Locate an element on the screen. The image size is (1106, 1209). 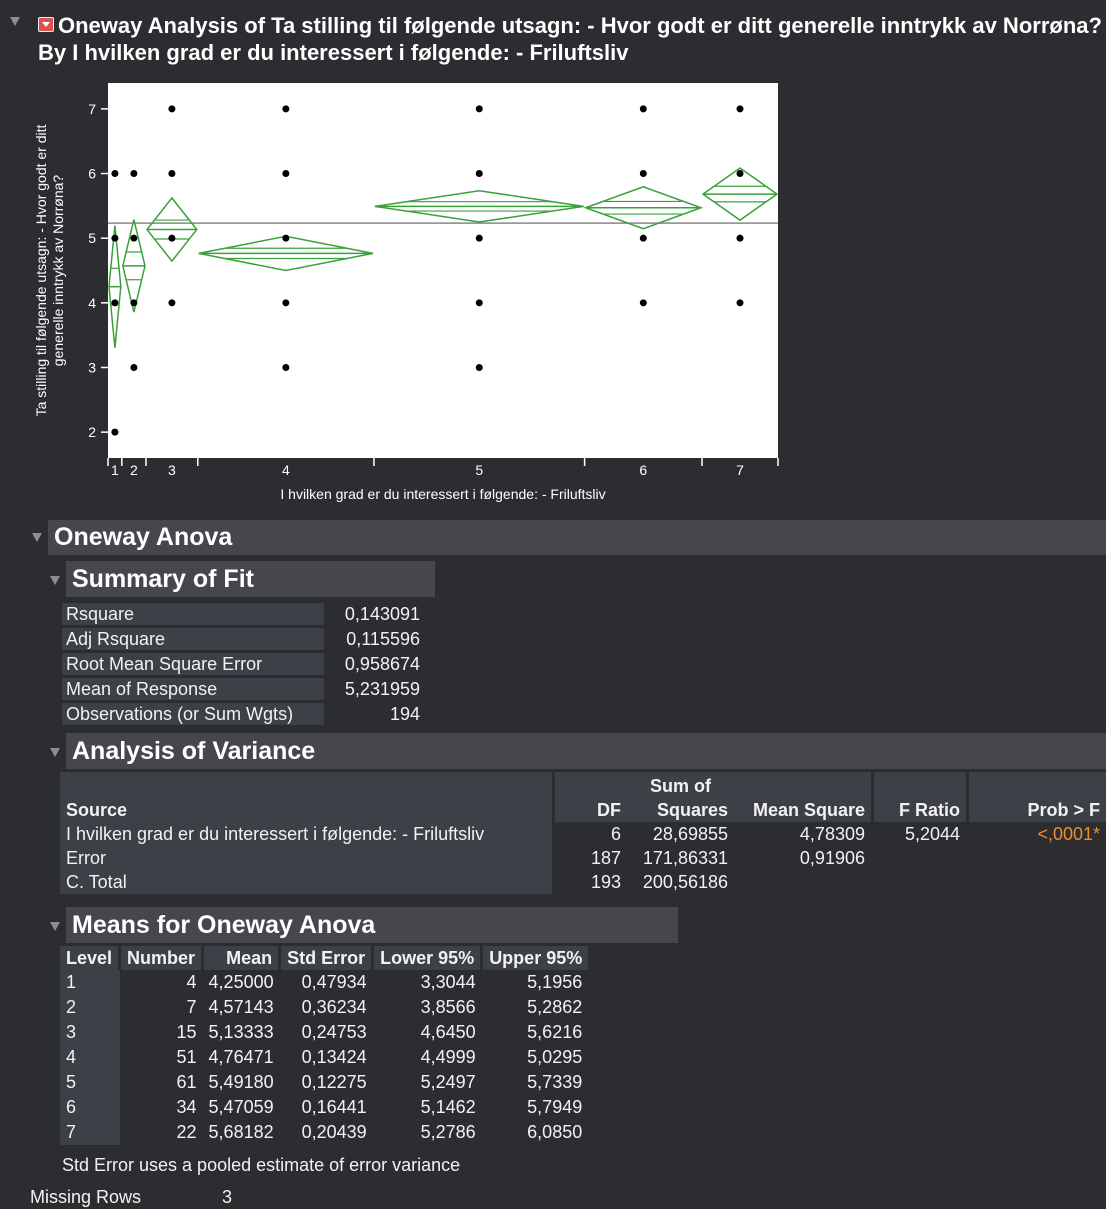
x-tick-label: 3 is located at coordinates (172, 470).